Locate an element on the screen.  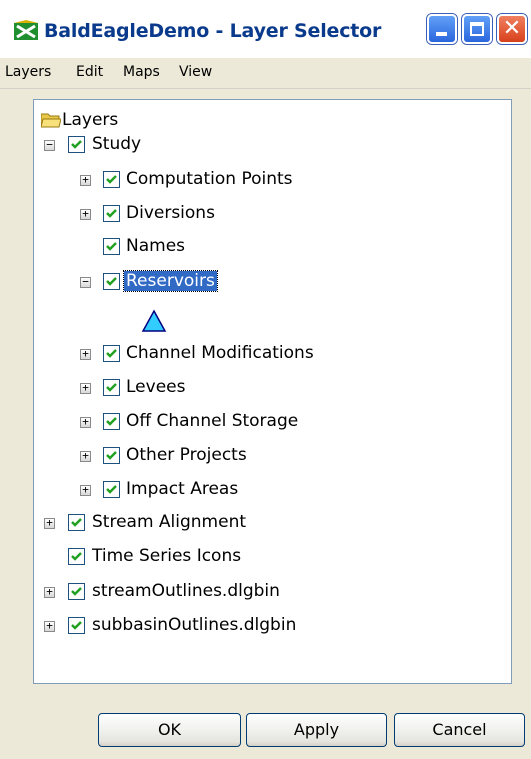
checkbox-levees is located at coordinates (111, 387).